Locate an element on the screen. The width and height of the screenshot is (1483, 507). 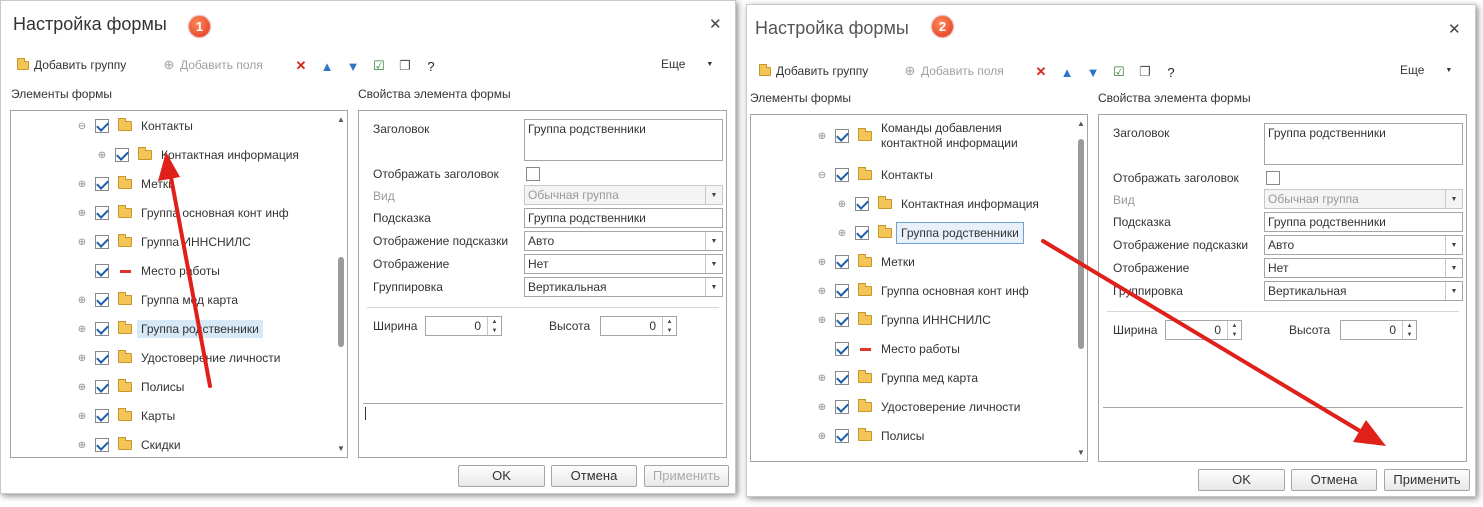
tree-row: ⊕ Группа ИННСНИЛС is located at coordinates (164, 242).